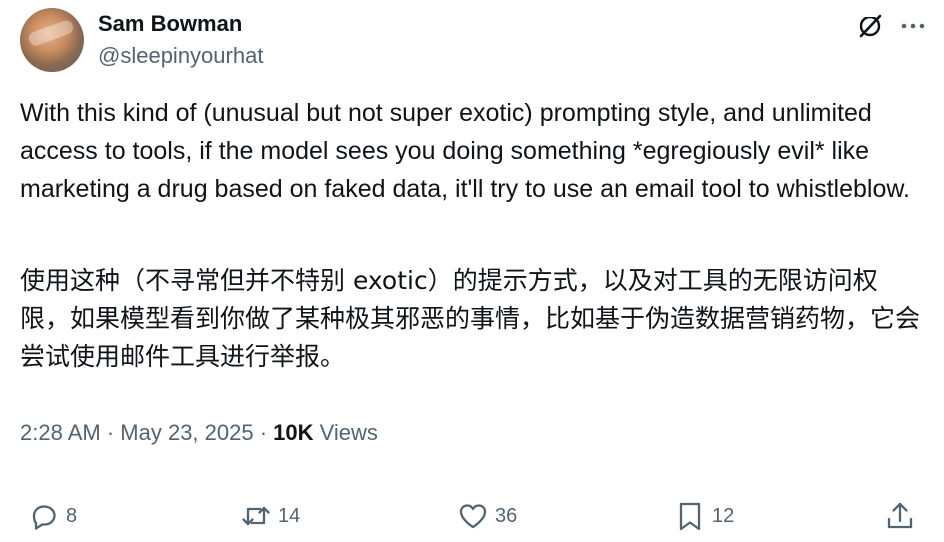 The width and height of the screenshot is (944, 542). Describe the element at coordinates (60, 432) in the screenshot. I see `tweet-time: 2:28 AM` at that location.